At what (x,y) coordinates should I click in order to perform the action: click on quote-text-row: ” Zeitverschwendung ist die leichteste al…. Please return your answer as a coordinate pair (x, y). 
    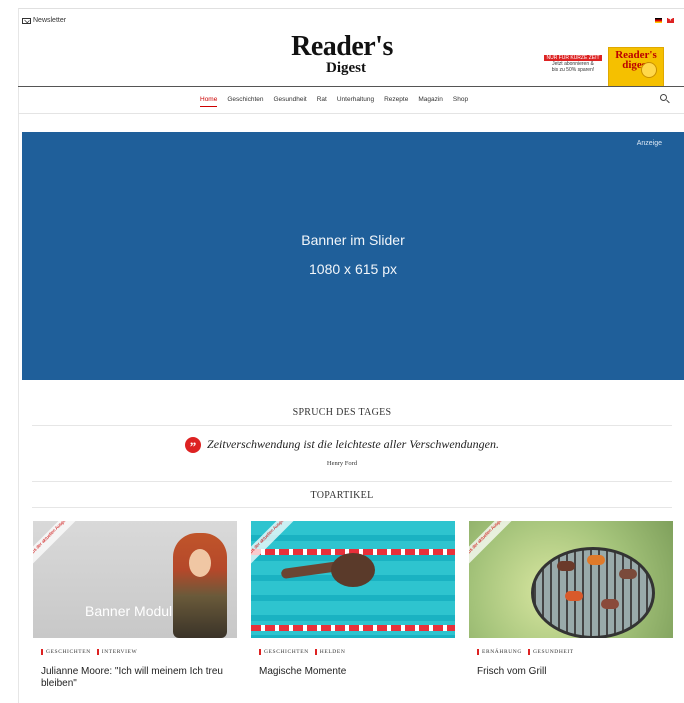
    Looking at the image, I should click on (342, 445).